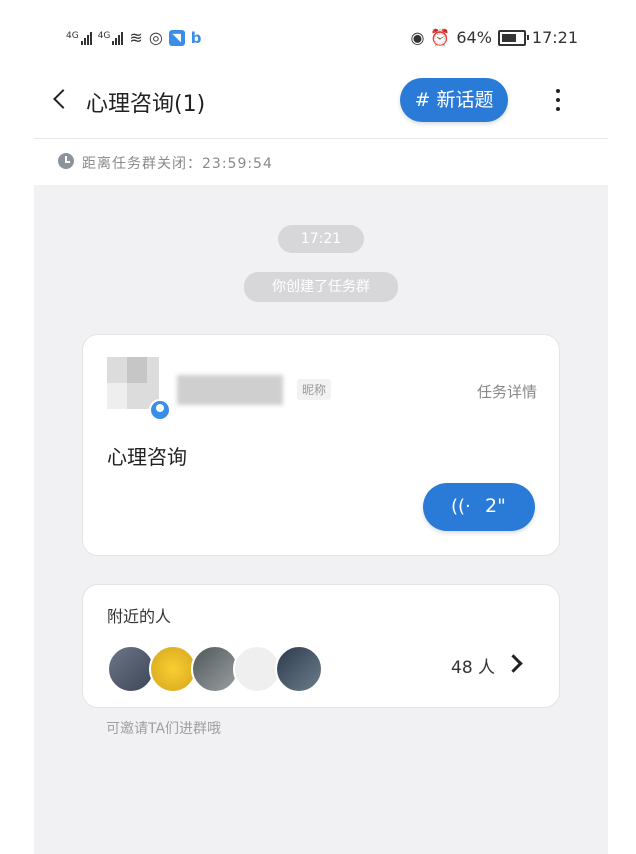  Describe the element at coordinates (146, 104) in the screenshot. I see `page-title: 心理咨询(1)` at that location.